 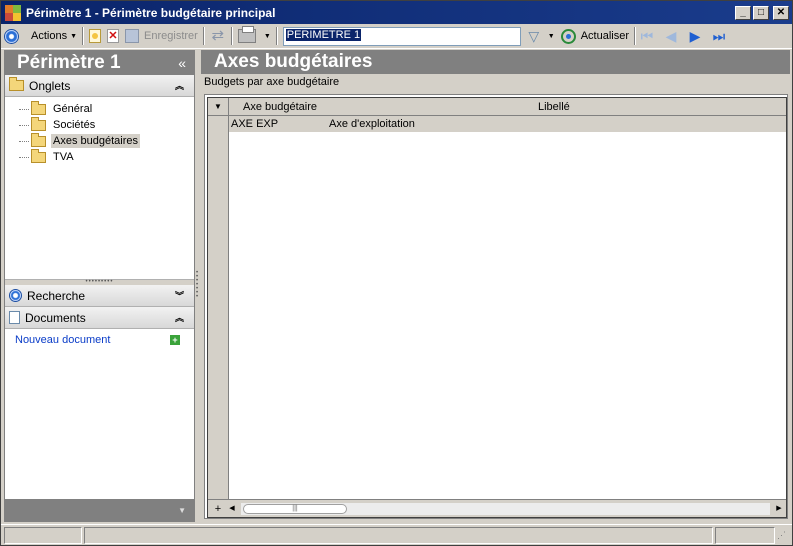 What do you see at coordinates (14, 317) in the screenshot?
I see `document-icon` at bounding box center [14, 317].